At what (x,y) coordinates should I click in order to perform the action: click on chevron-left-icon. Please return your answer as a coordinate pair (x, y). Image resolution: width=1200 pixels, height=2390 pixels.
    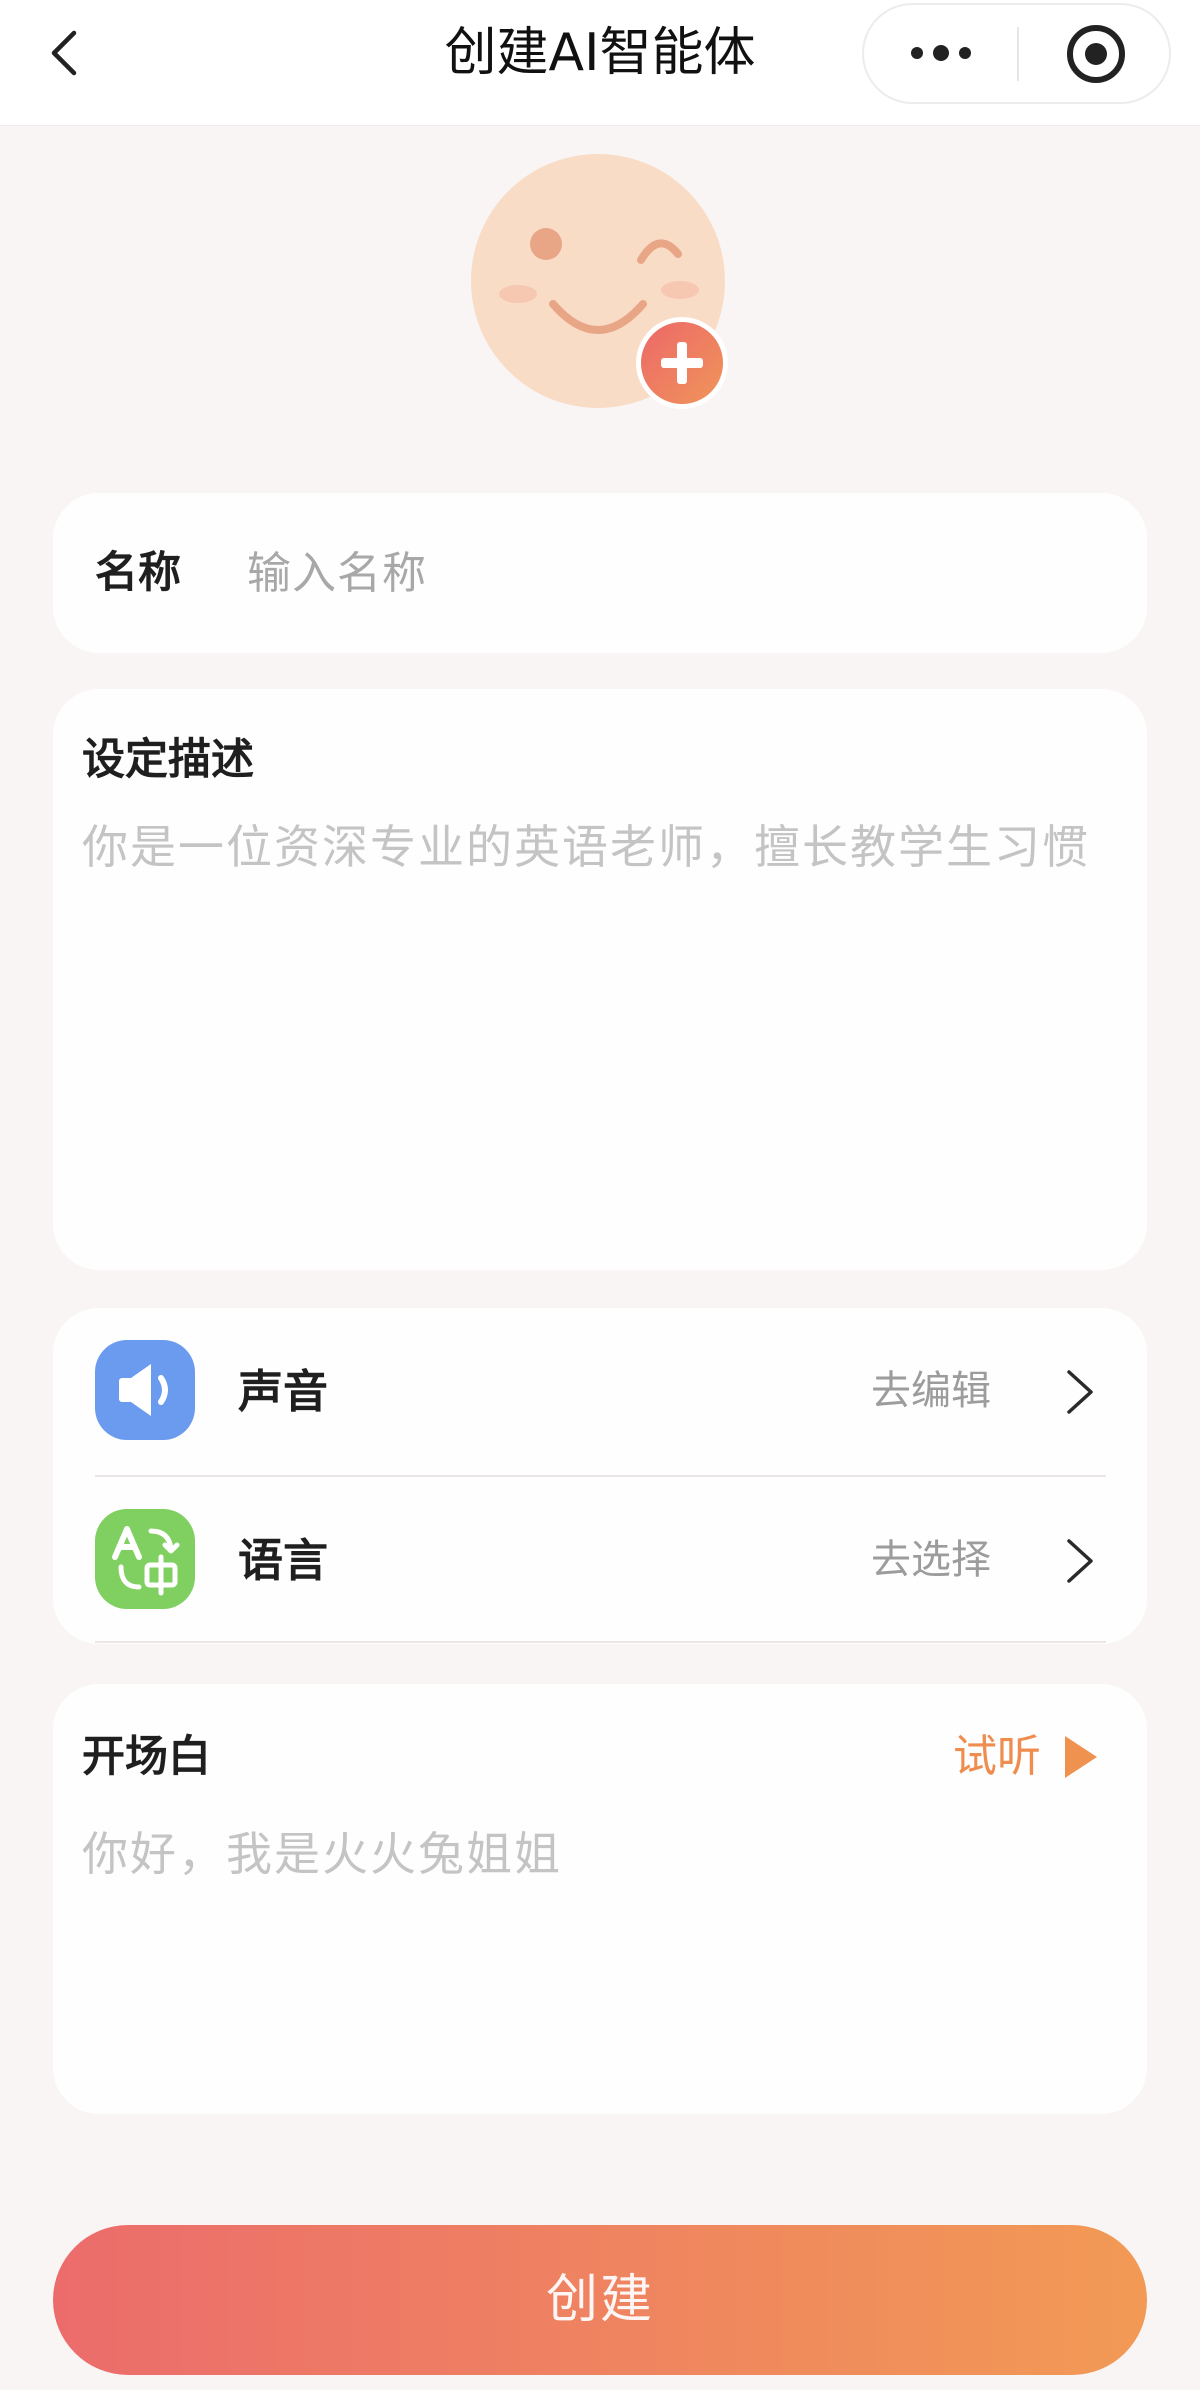
    Looking at the image, I should click on (64, 53).